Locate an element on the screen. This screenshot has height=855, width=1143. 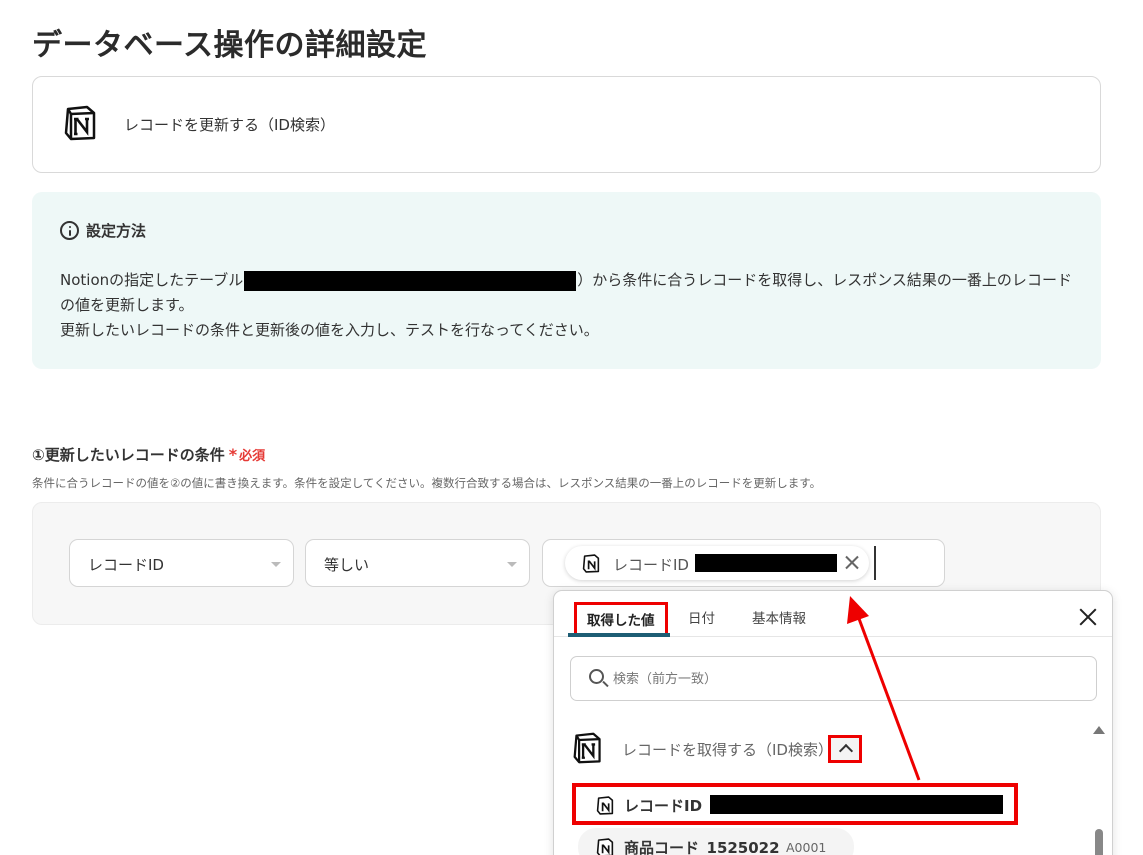
condition-value-field: レコードID is located at coordinates (743, 563).